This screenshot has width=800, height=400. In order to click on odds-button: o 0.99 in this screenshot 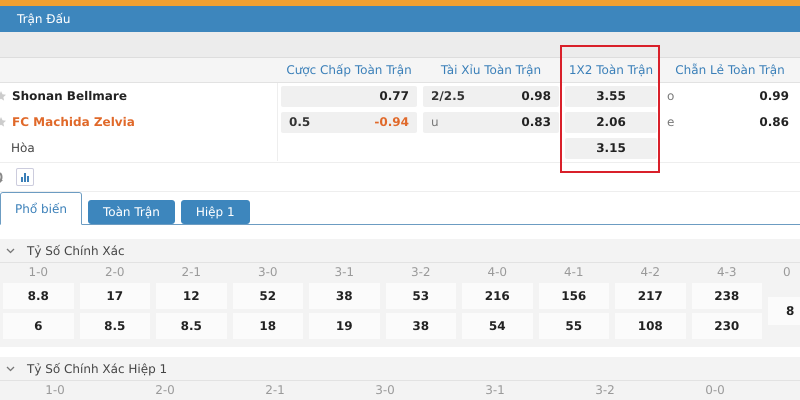, I will do `click(730, 96)`.